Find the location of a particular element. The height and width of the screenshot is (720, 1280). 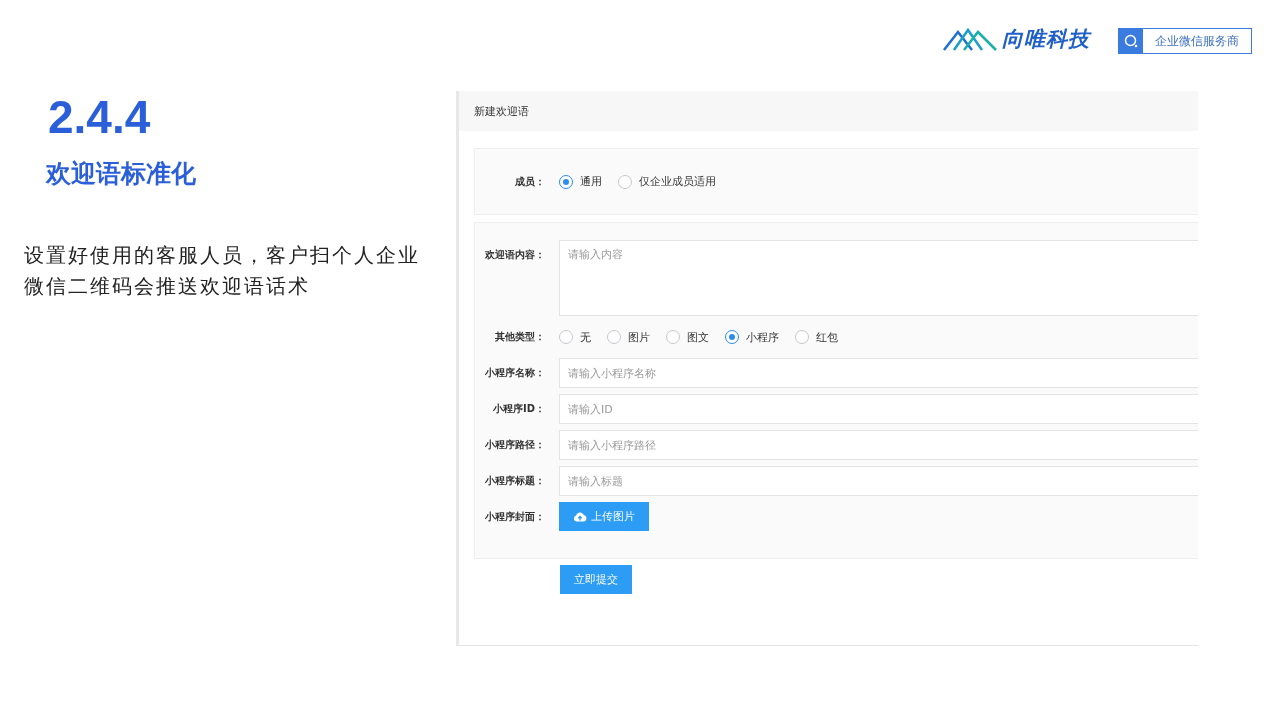

field-label: 其他类型： is located at coordinates (519, 337).